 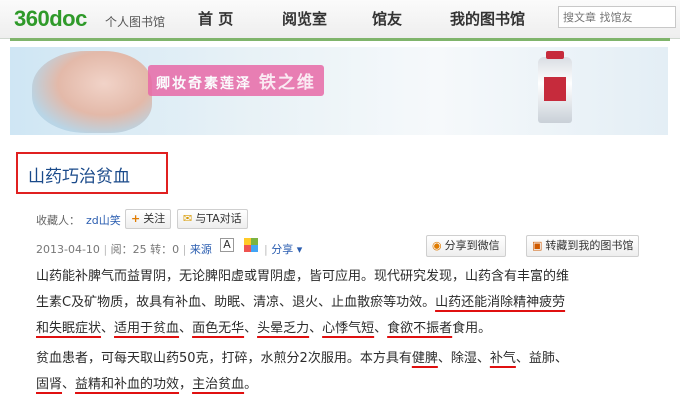 I want to click on font-size-icon: A, so click(x=227, y=245).